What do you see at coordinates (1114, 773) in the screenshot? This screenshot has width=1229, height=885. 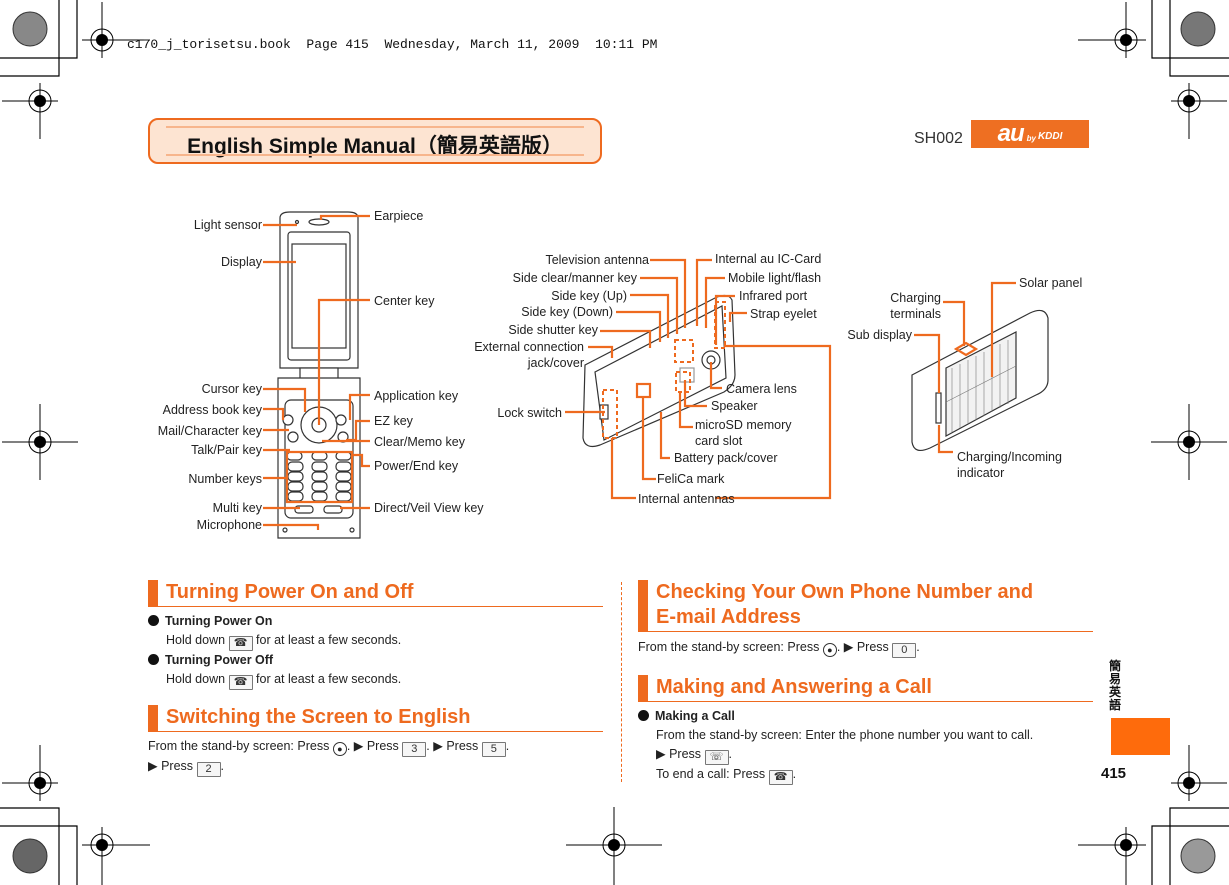 I see `page-number: 415` at bounding box center [1114, 773].